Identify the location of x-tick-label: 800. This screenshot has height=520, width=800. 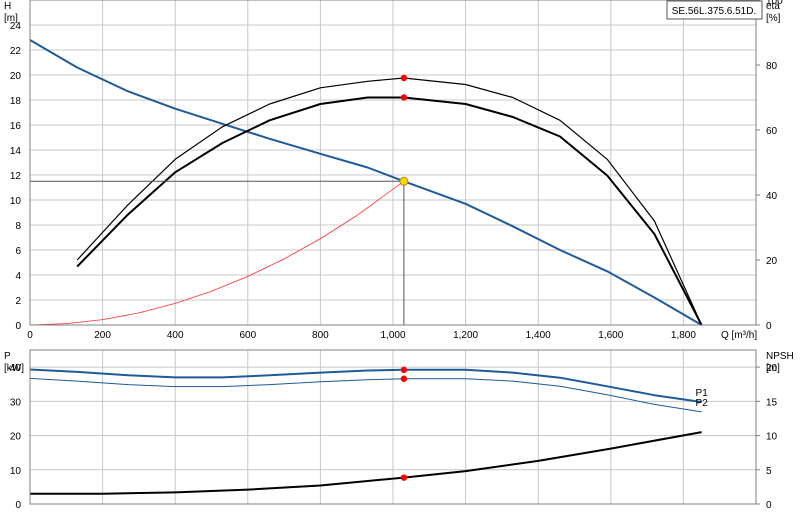
(320, 335).